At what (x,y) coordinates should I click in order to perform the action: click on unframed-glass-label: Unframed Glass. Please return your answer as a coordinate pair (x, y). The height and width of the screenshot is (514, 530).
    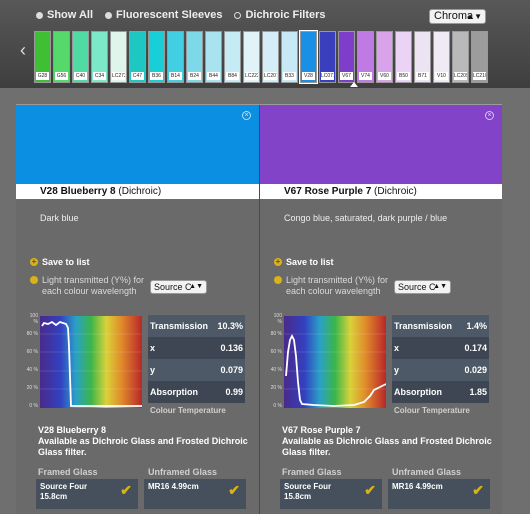
    Looking at the image, I should click on (427, 472).